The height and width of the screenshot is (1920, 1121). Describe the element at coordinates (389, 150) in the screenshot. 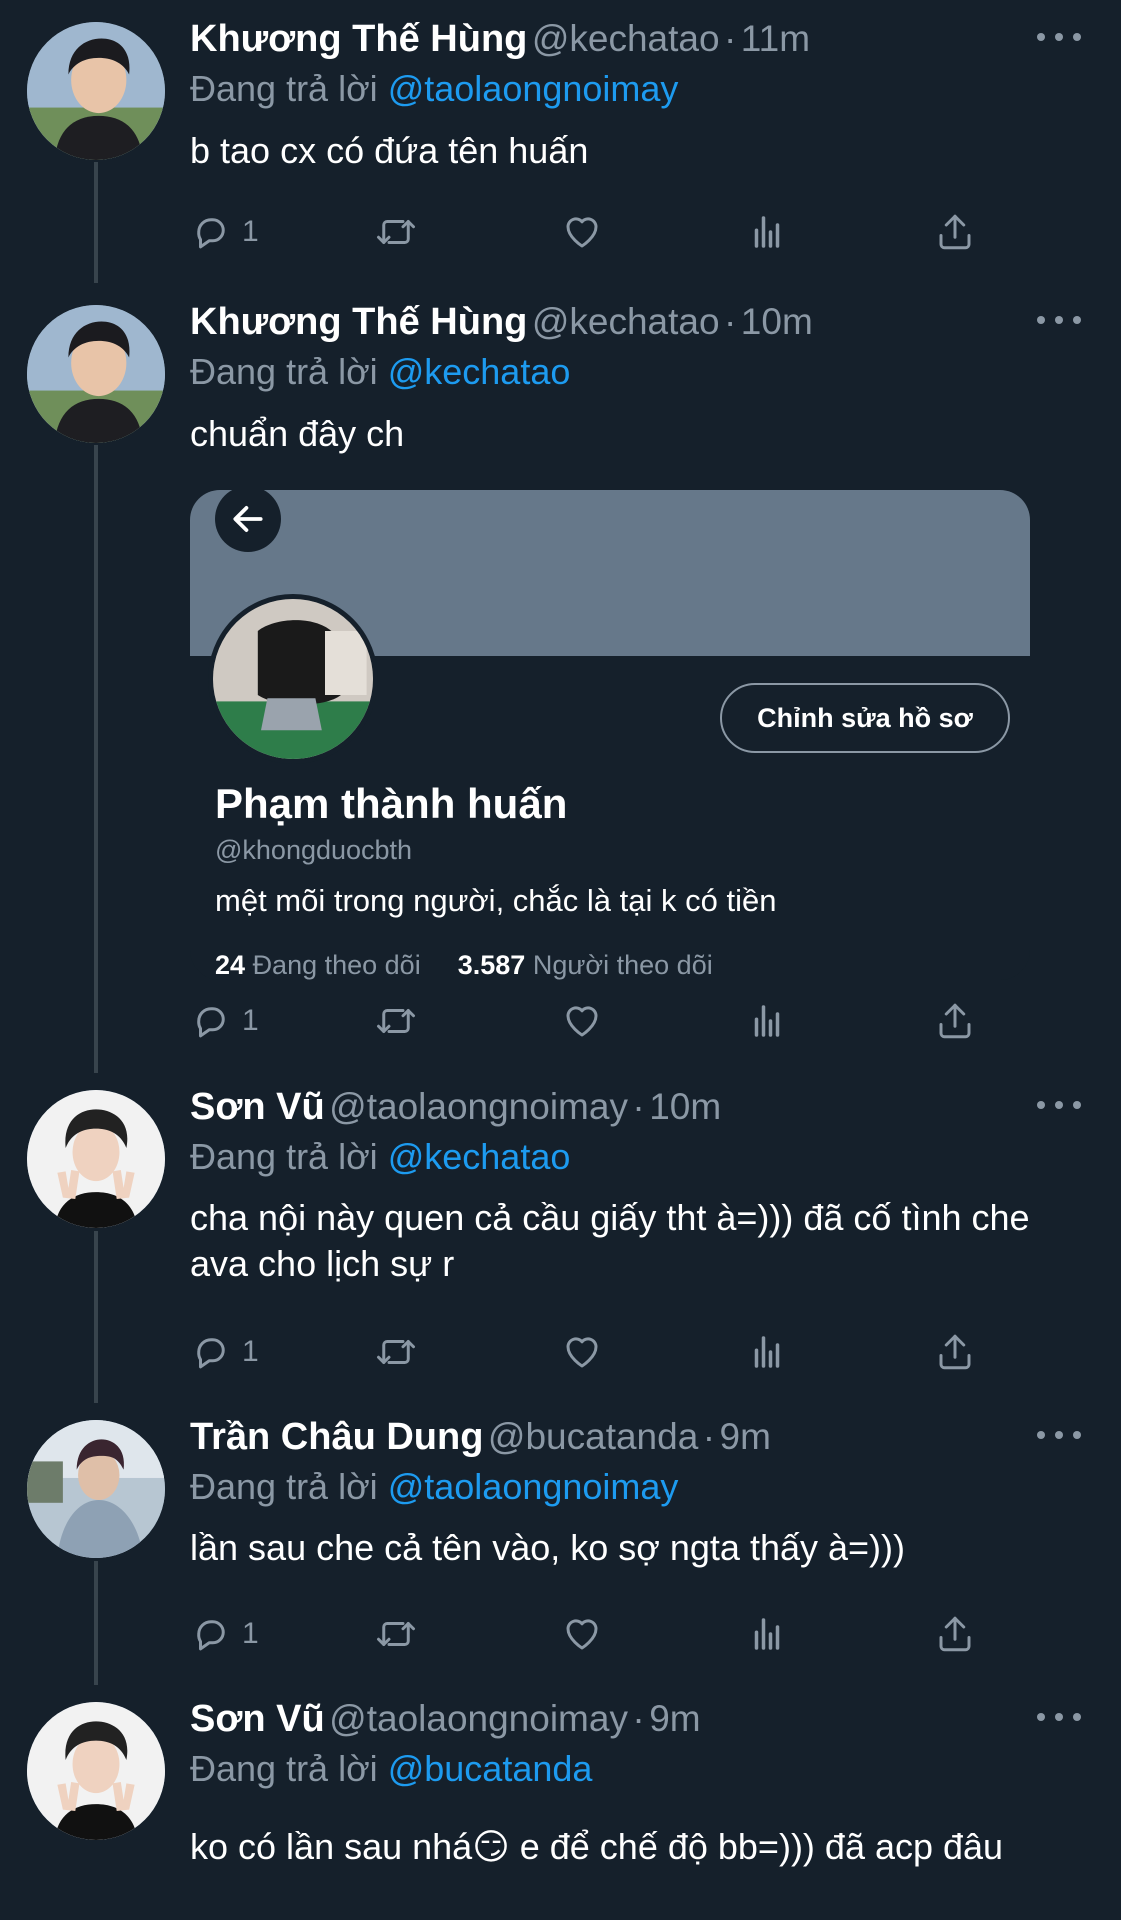

I see `tweet-text: b tao cx có đứa tên huấn` at that location.